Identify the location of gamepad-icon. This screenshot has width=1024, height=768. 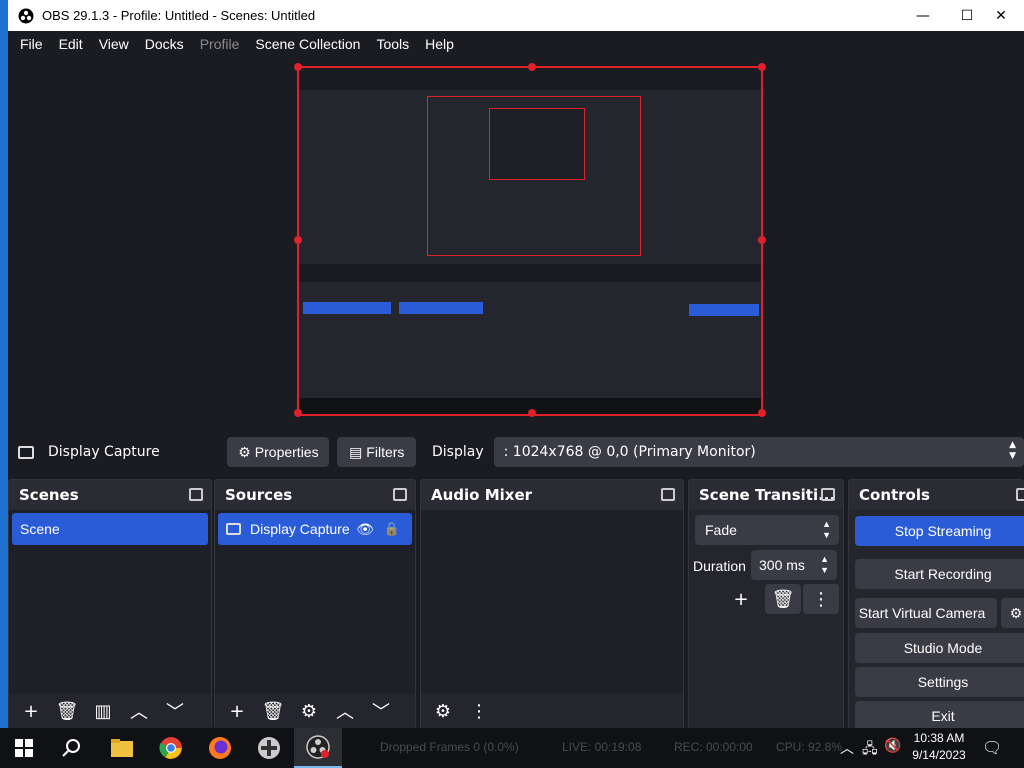
(269, 748).